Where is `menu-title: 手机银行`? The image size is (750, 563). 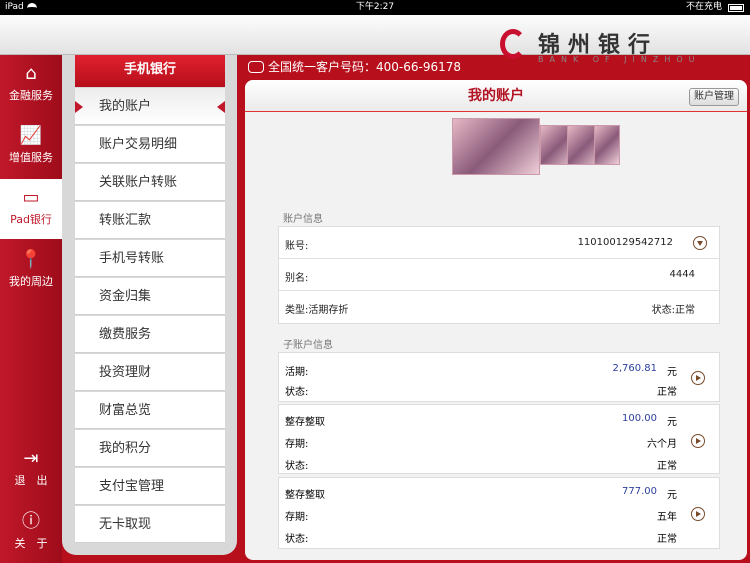
menu-title: 手机银行 is located at coordinates (150, 71).